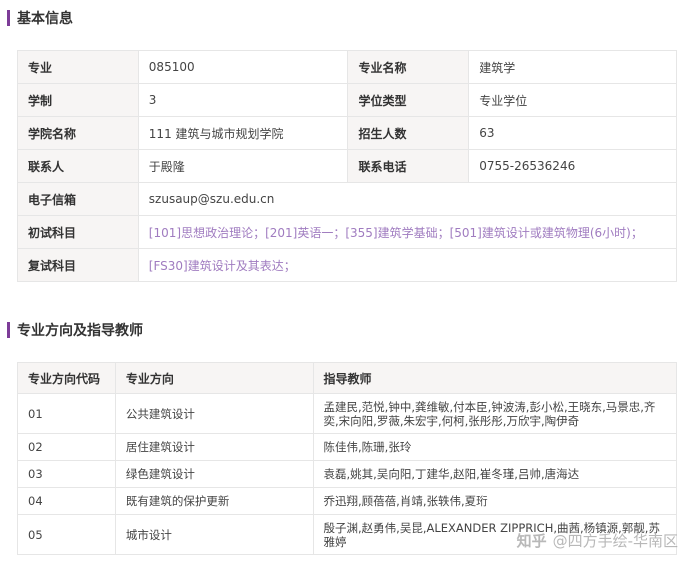 The image size is (696, 565). Describe the element at coordinates (243, 100) in the screenshot. I see `info-value: 3` at that location.